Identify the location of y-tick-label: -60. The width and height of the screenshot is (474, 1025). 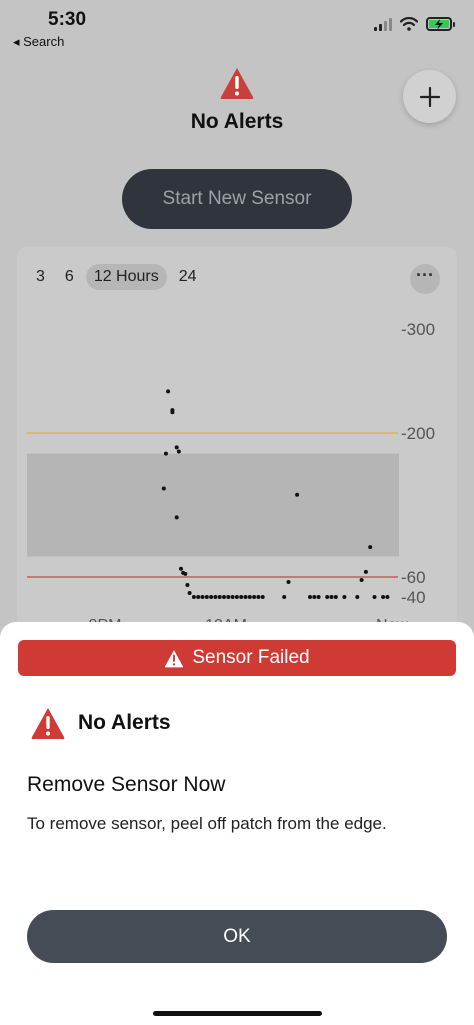
(413, 577).